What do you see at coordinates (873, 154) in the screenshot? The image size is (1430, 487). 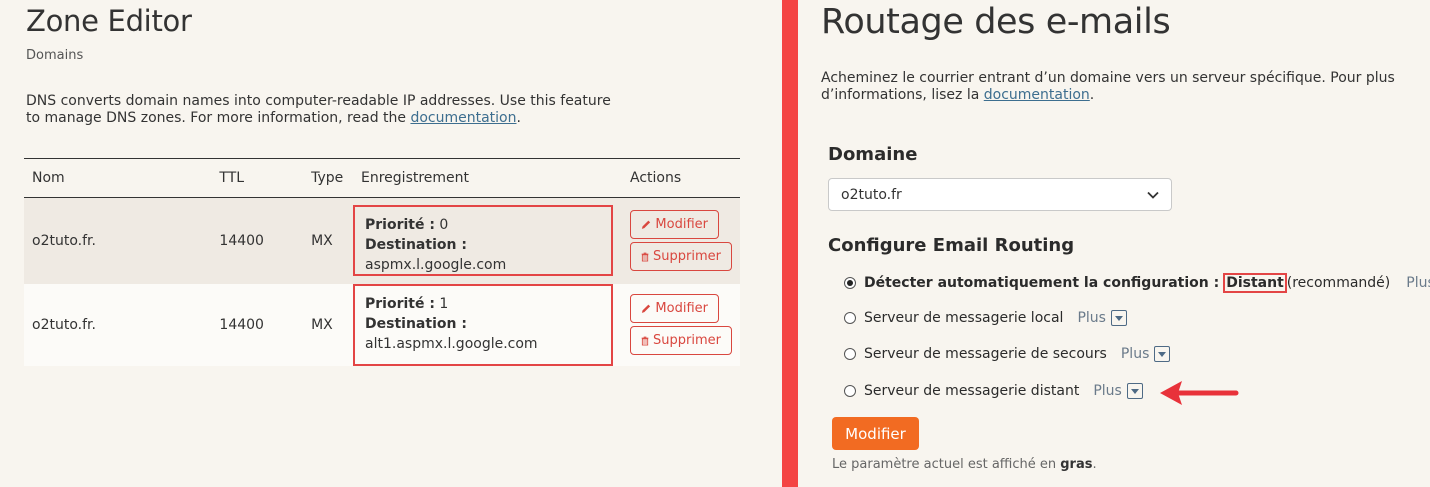 I see `domain-label: Domaine` at bounding box center [873, 154].